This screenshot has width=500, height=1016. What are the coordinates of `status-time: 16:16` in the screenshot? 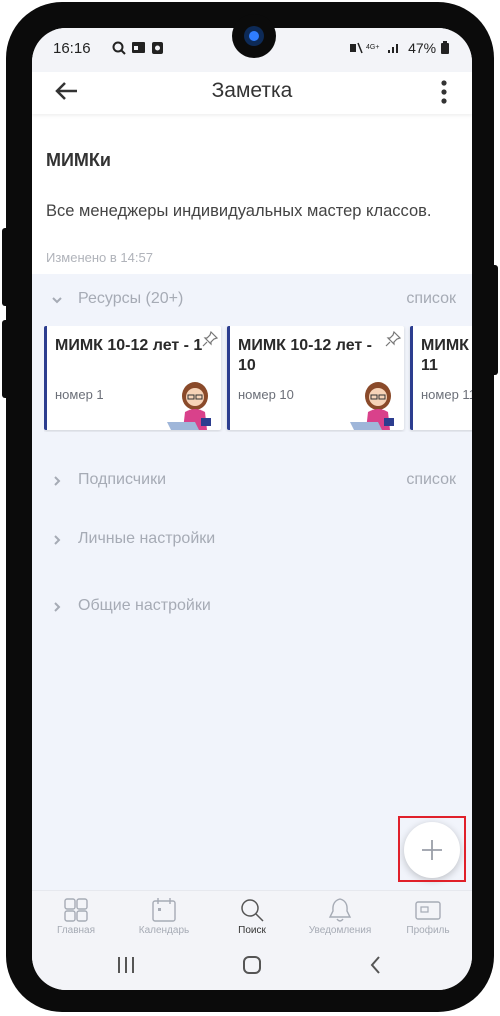 It's located at (72, 48).